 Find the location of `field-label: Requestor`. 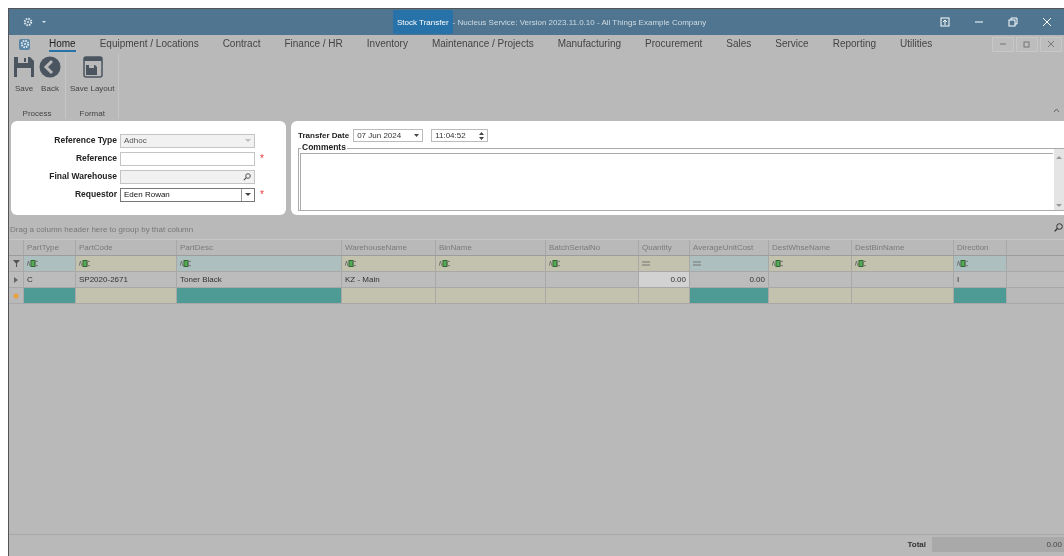

field-label: Requestor is located at coordinates (95, 194).